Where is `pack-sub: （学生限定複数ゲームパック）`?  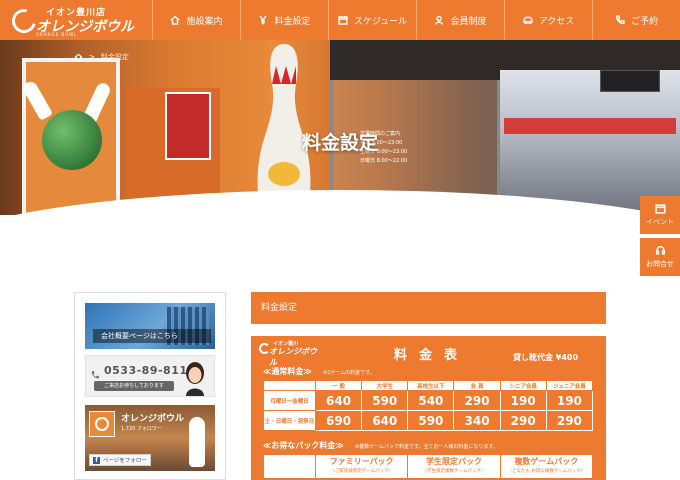
pack-sub: （学生限定複数ゲームパック） is located at coordinates (454, 471).